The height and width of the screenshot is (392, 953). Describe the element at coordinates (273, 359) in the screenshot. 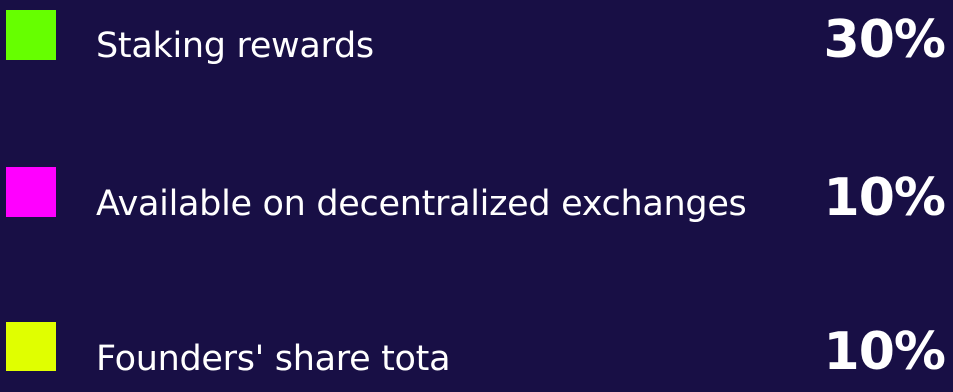

I see `legend-item-label: Founders' share tota` at that location.